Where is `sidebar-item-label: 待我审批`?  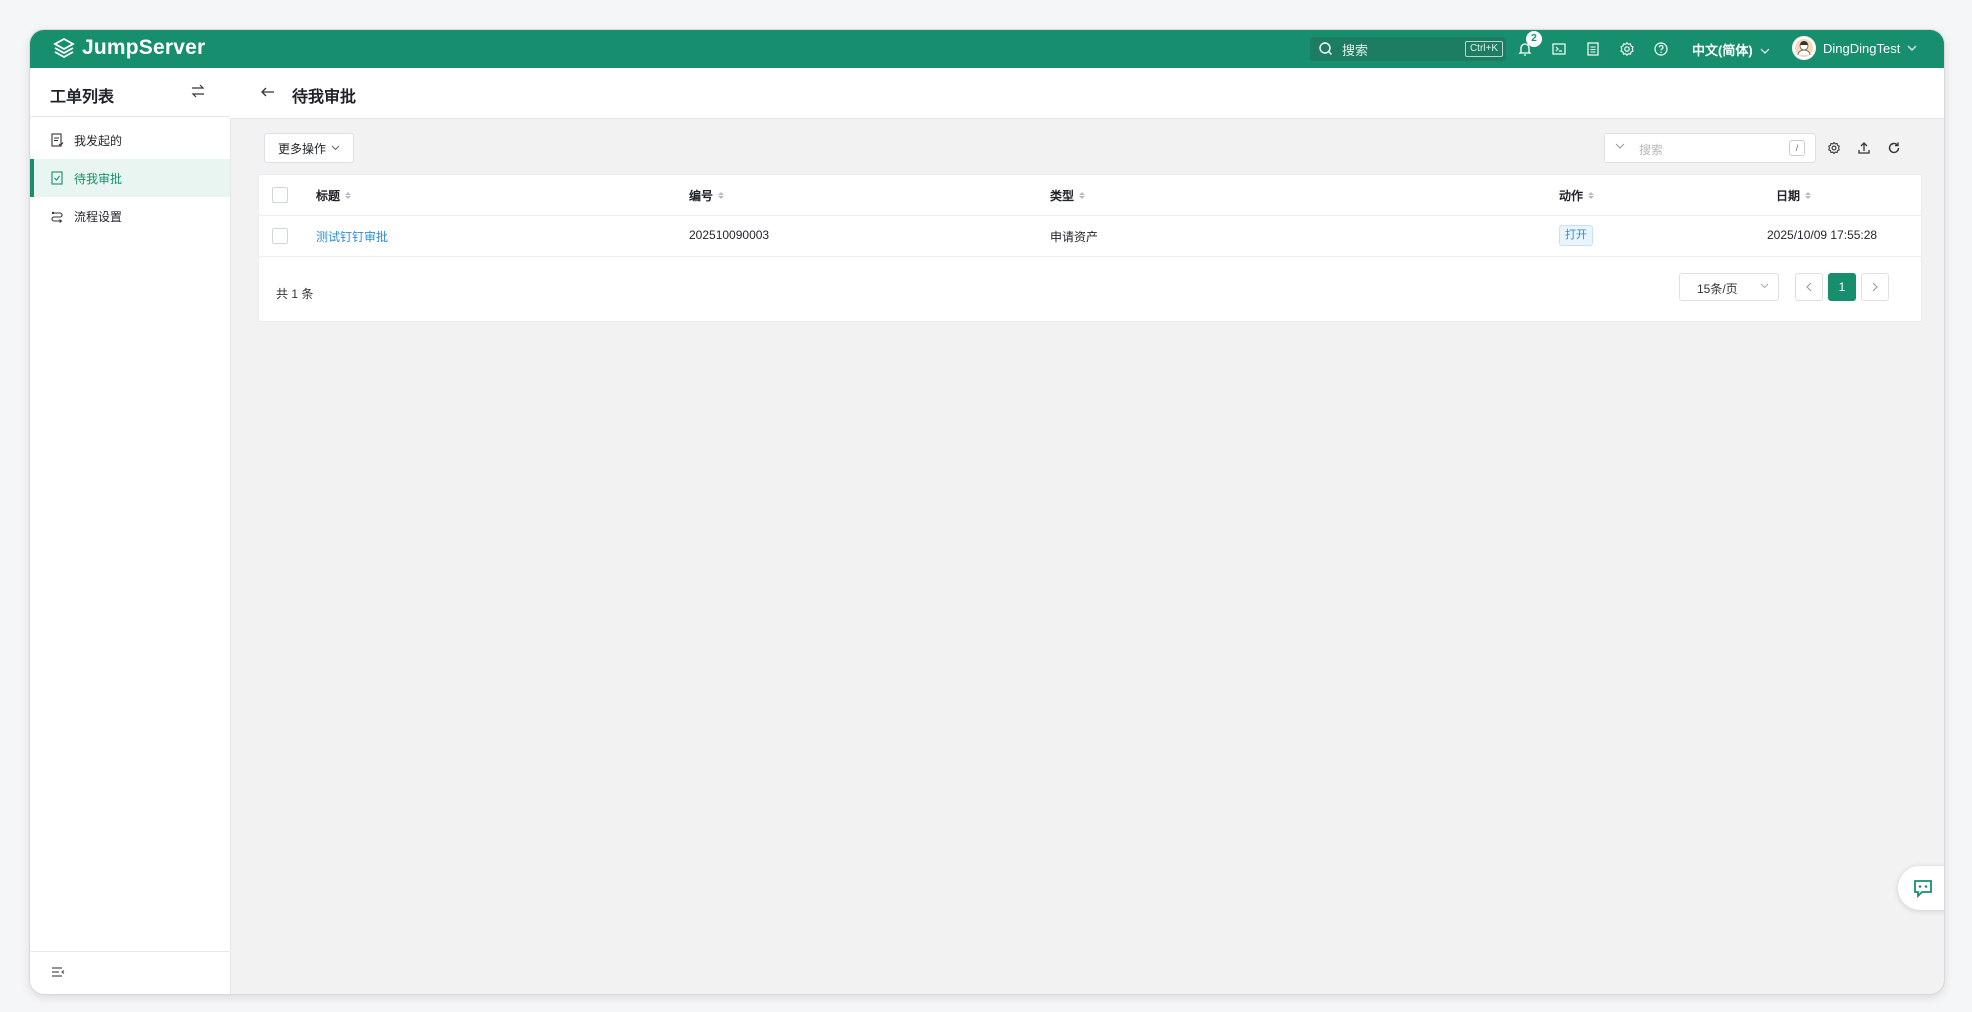 sidebar-item-label: 待我审批 is located at coordinates (98, 178).